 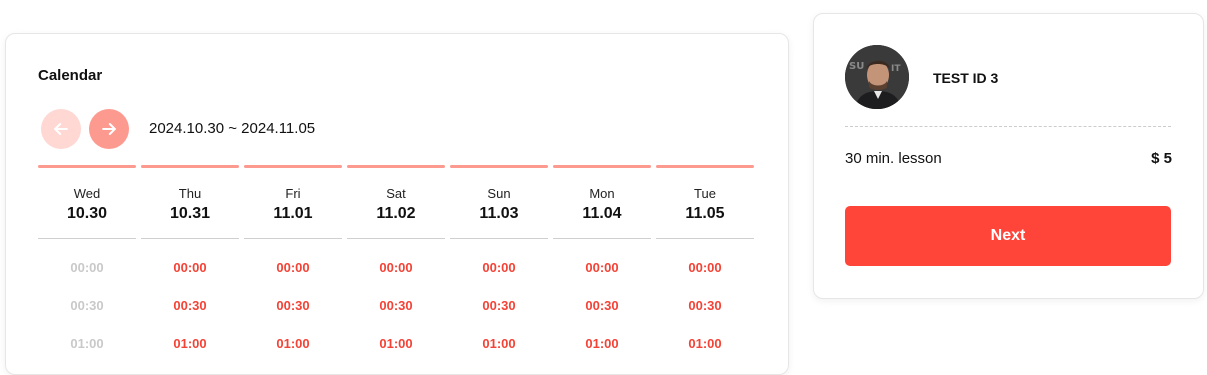 I want to click on avatar: SU IT, so click(x=877, y=77).